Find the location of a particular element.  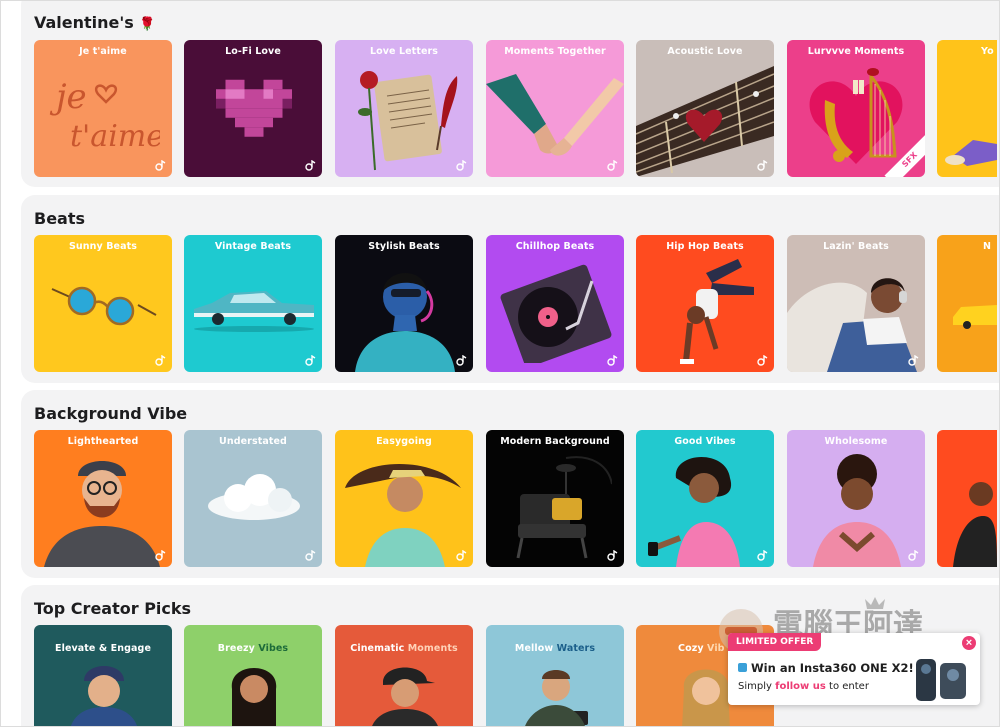

playlist-card-partial is located at coordinates (967, 498).